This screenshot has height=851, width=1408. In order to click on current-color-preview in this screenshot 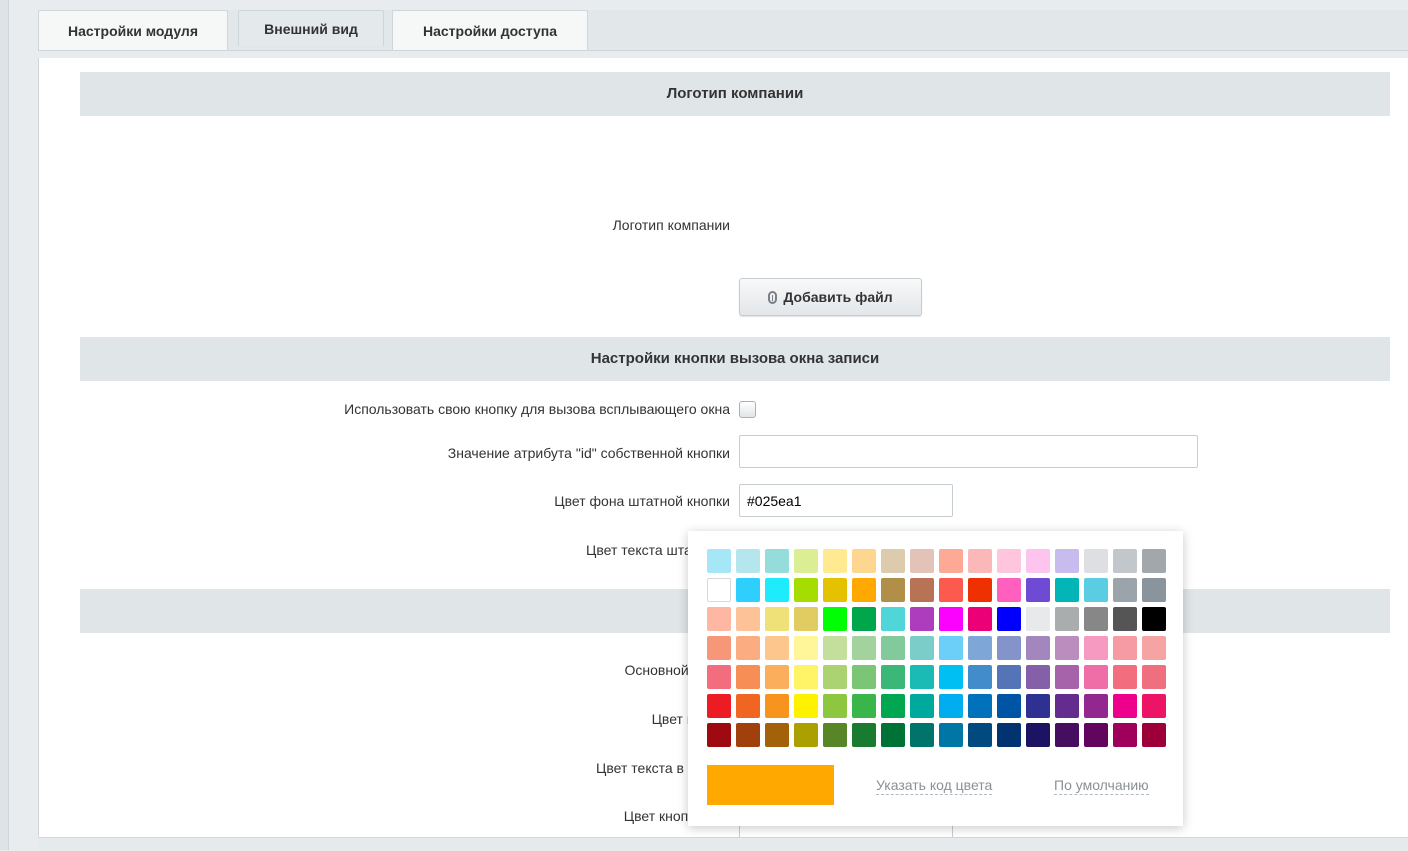, I will do `click(770, 785)`.